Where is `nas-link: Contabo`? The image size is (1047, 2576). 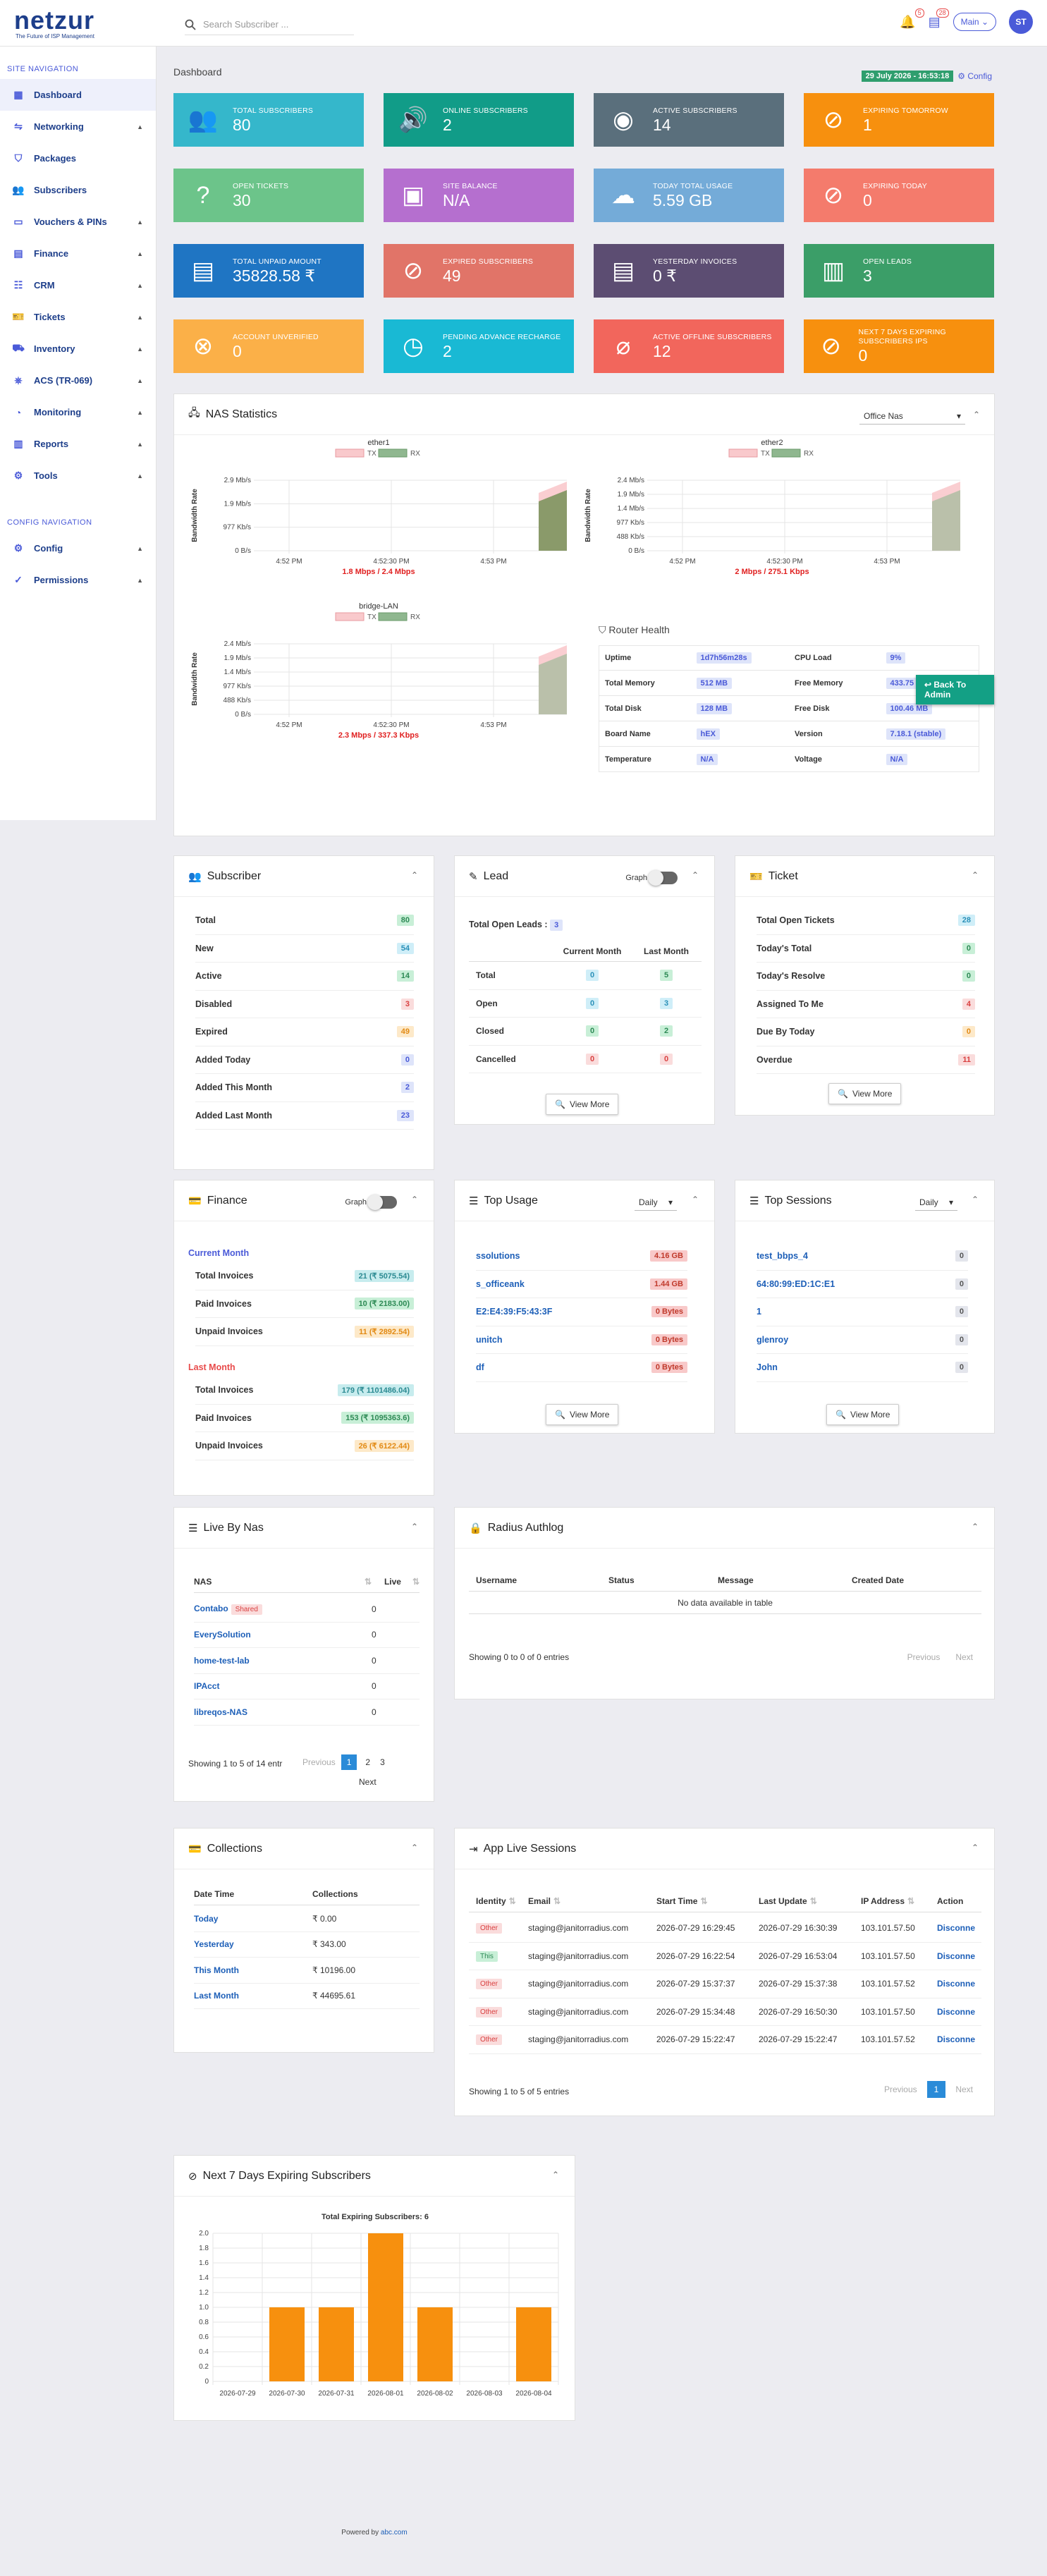 nas-link: Contabo is located at coordinates (211, 1609).